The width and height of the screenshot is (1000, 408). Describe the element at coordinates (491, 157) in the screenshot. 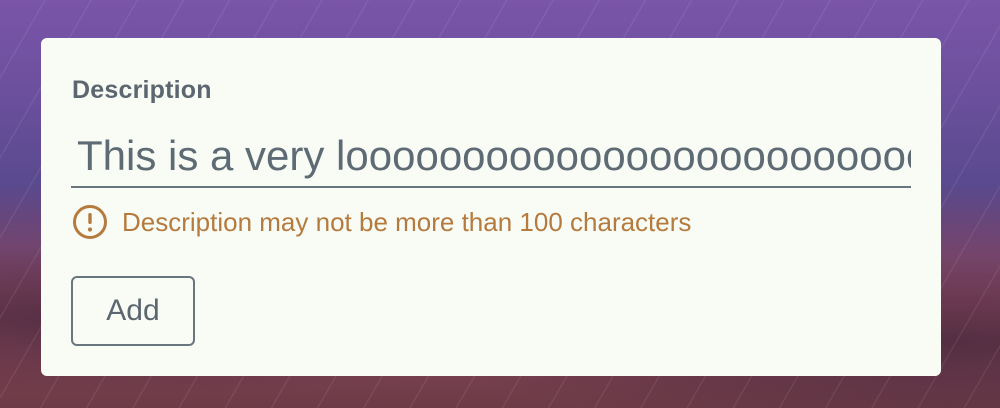

I see `description-input` at that location.